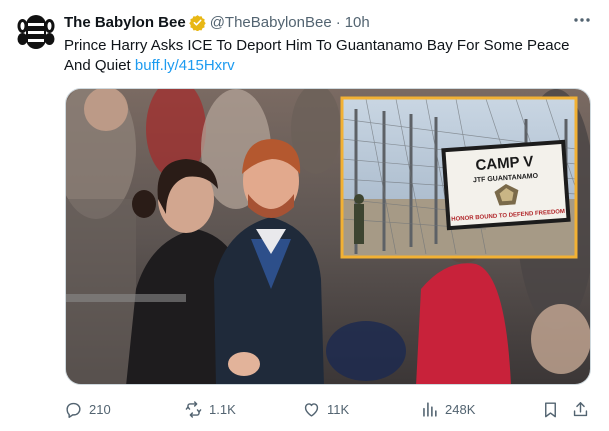 This screenshot has height=431, width=609. What do you see at coordinates (87, 409) in the screenshot?
I see `reply-button: 210` at bounding box center [87, 409].